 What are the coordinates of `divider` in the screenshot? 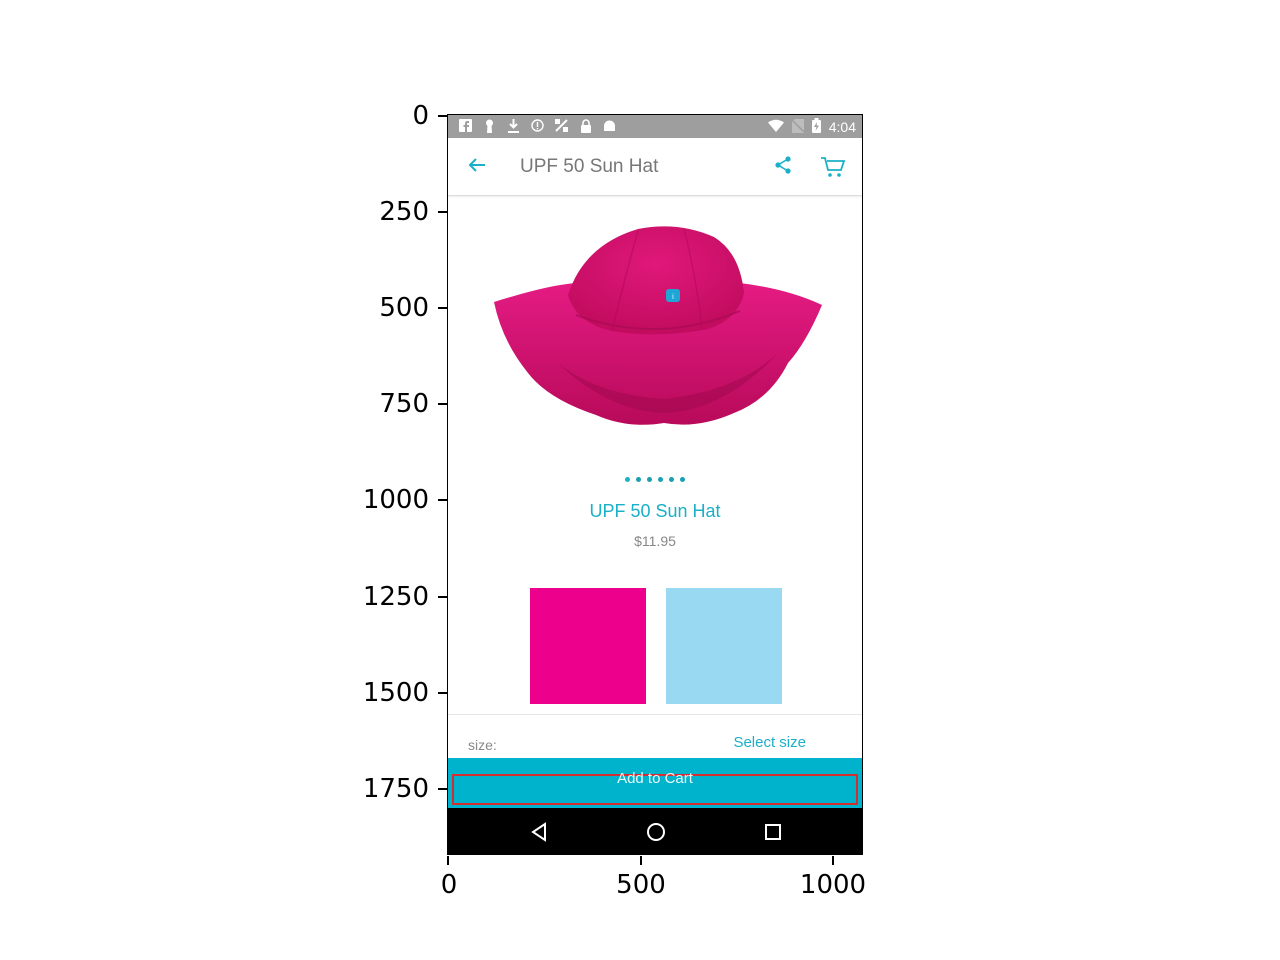 It's located at (655, 714).